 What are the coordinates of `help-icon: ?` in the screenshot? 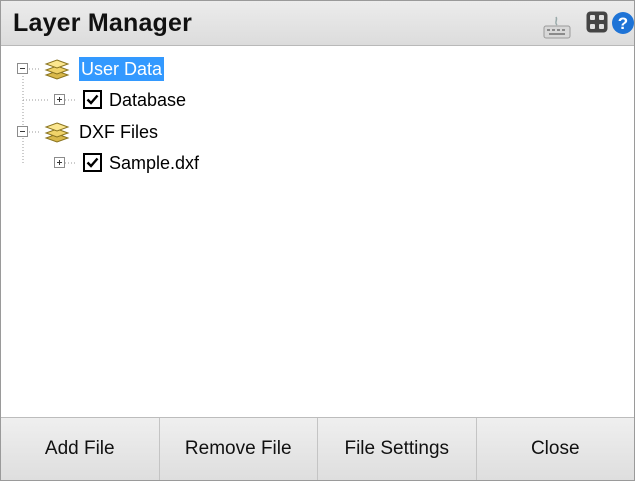 It's located at (623, 23).